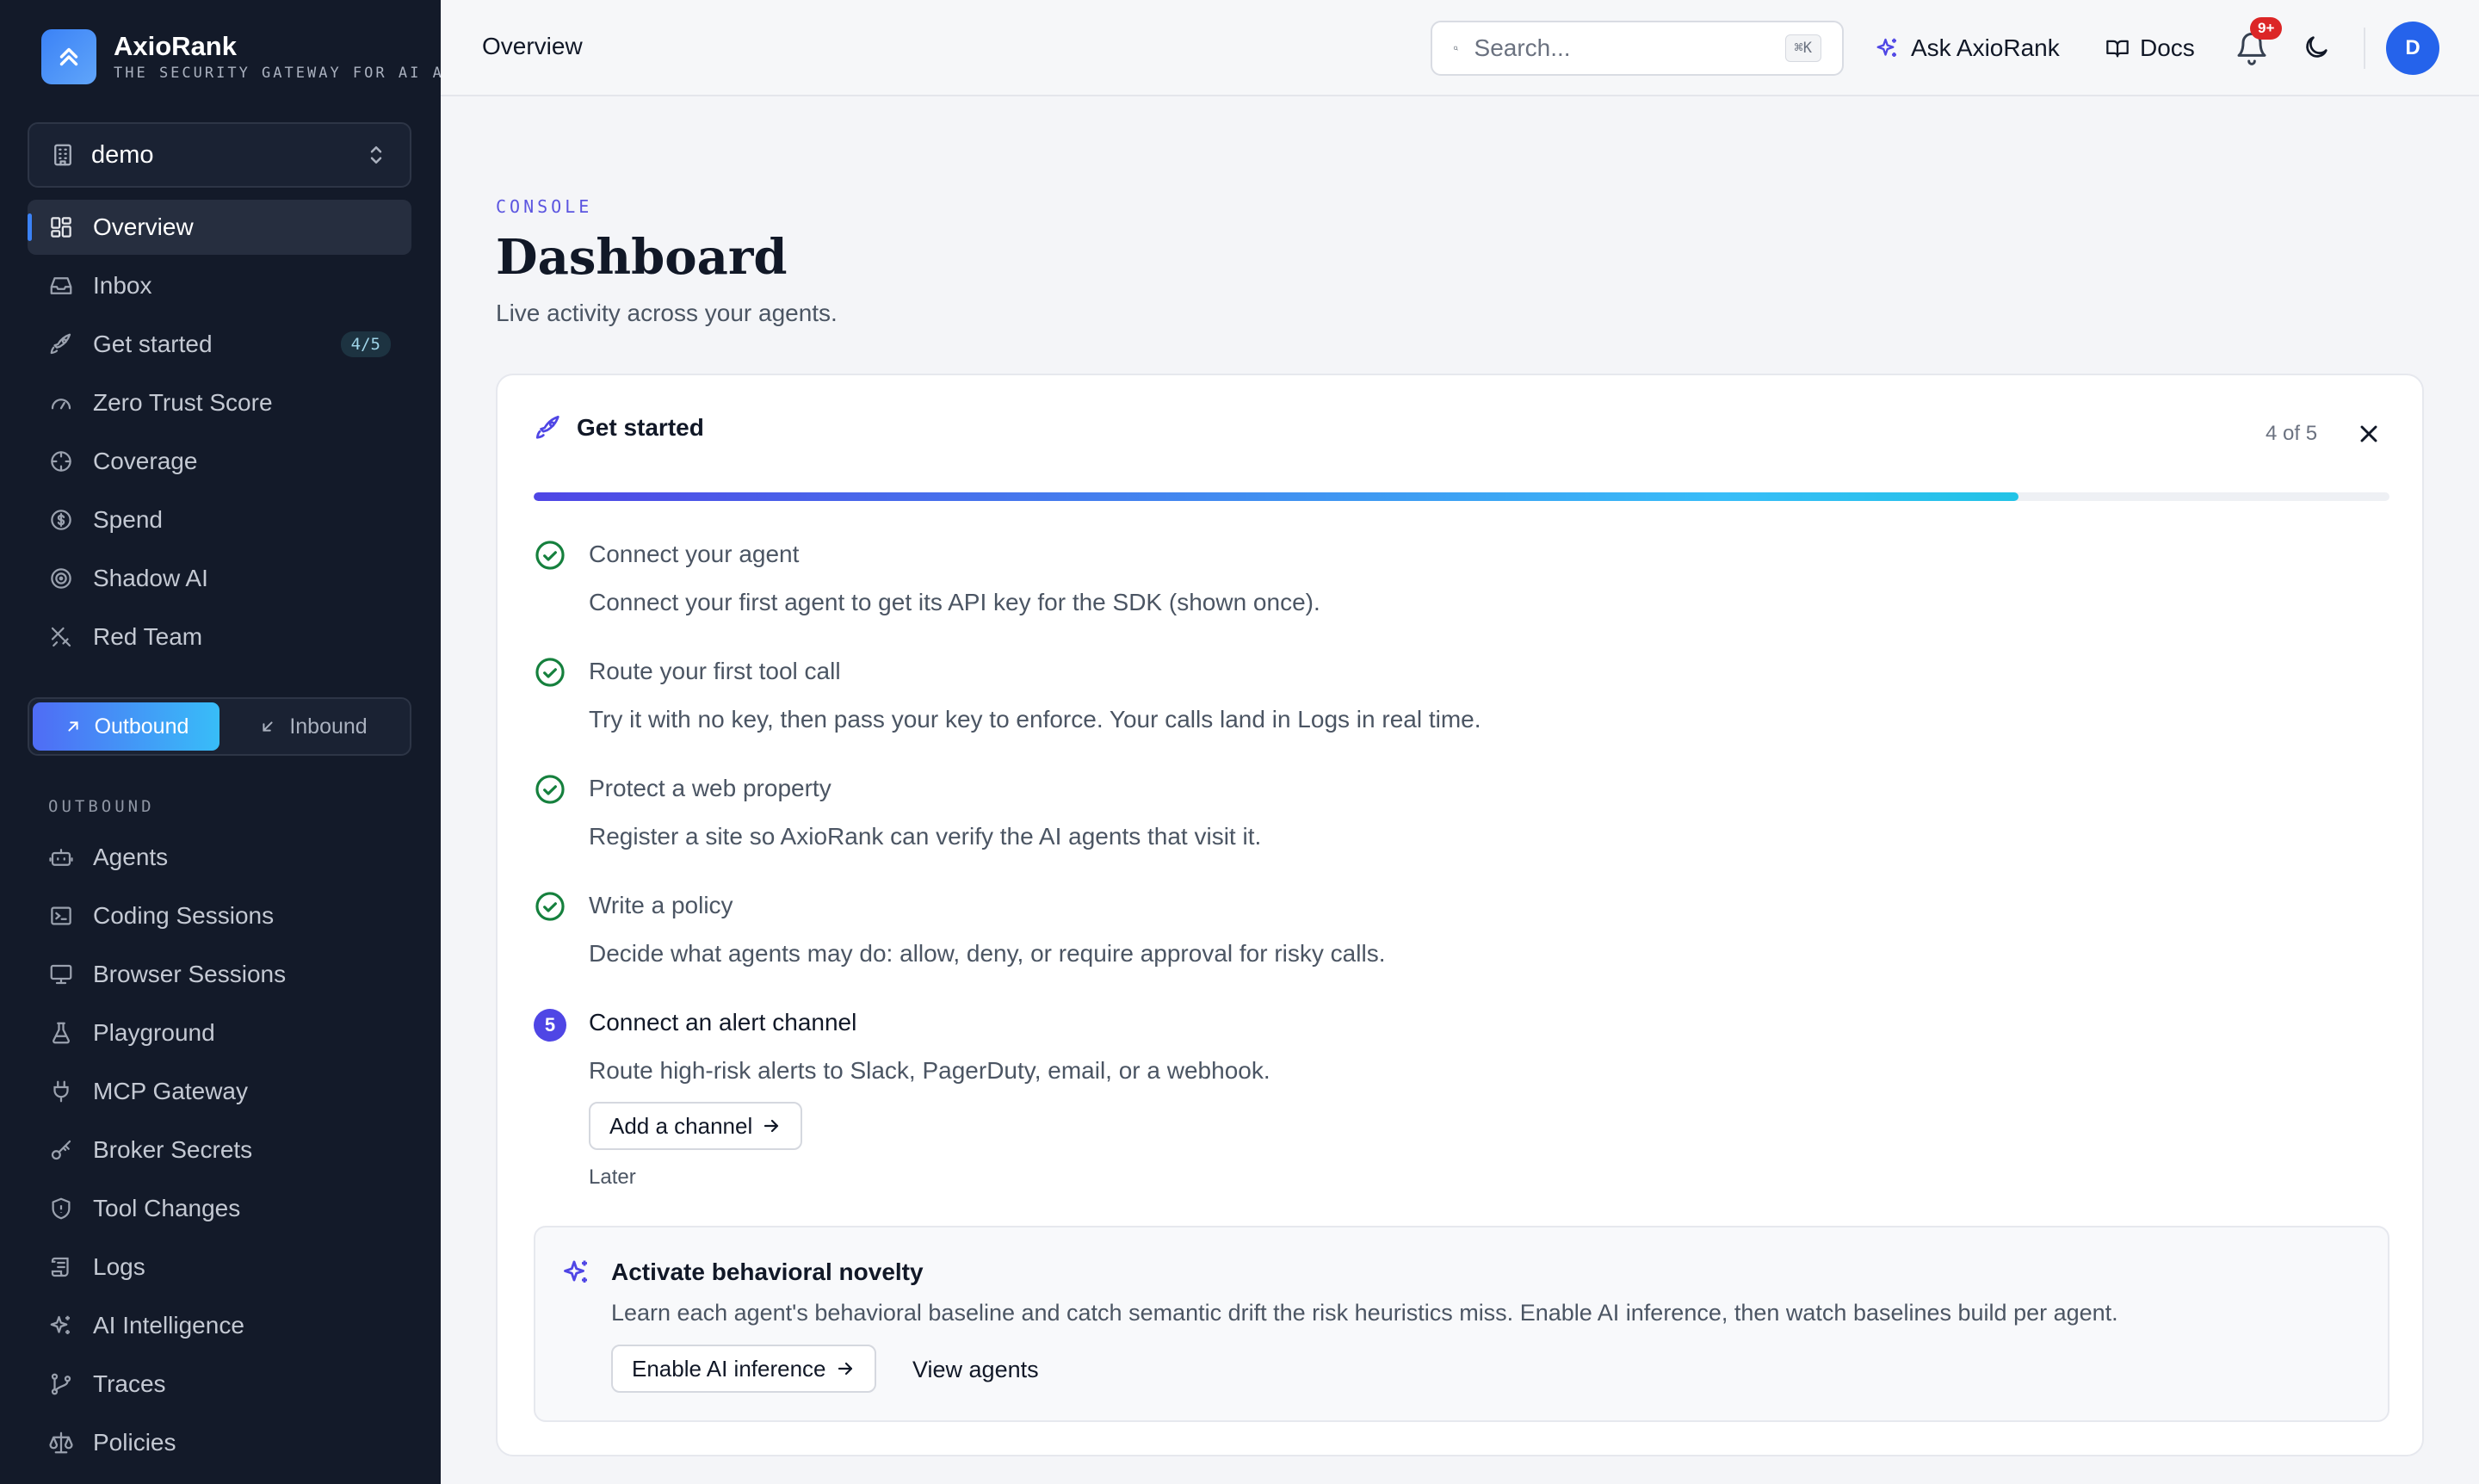 The height and width of the screenshot is (1484, 2479). Describe the element at coordinates (219, 915) in the screenshot. I see `nav-item-coding-sessions: Coding Sessions` at that location.